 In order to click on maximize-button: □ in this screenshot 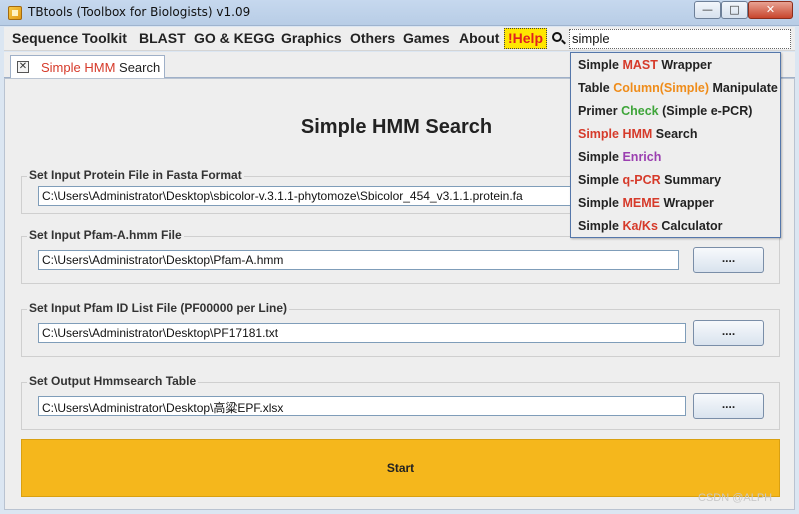, I will do `click(734, 10)`.